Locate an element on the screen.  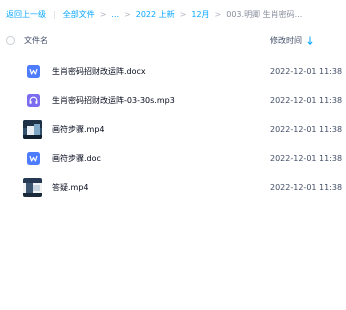
breadcrumb-item-all-files: 全部文件 is located at coordinates (79, 15).